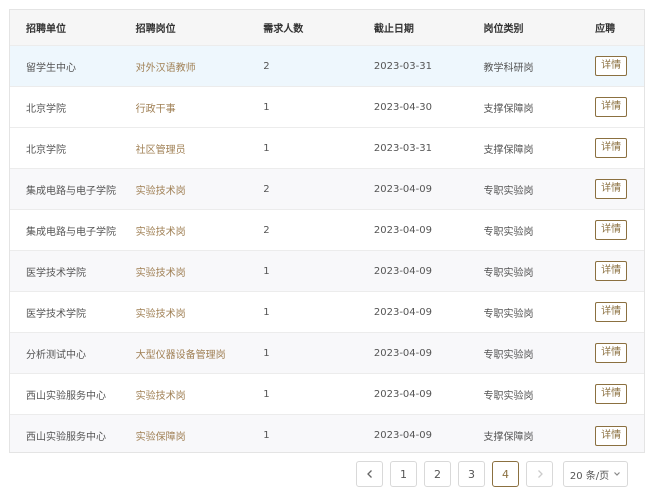  Describe the element at coordinates (505, 474) in the screenshot. I see `page-button-4: 4` at that location.